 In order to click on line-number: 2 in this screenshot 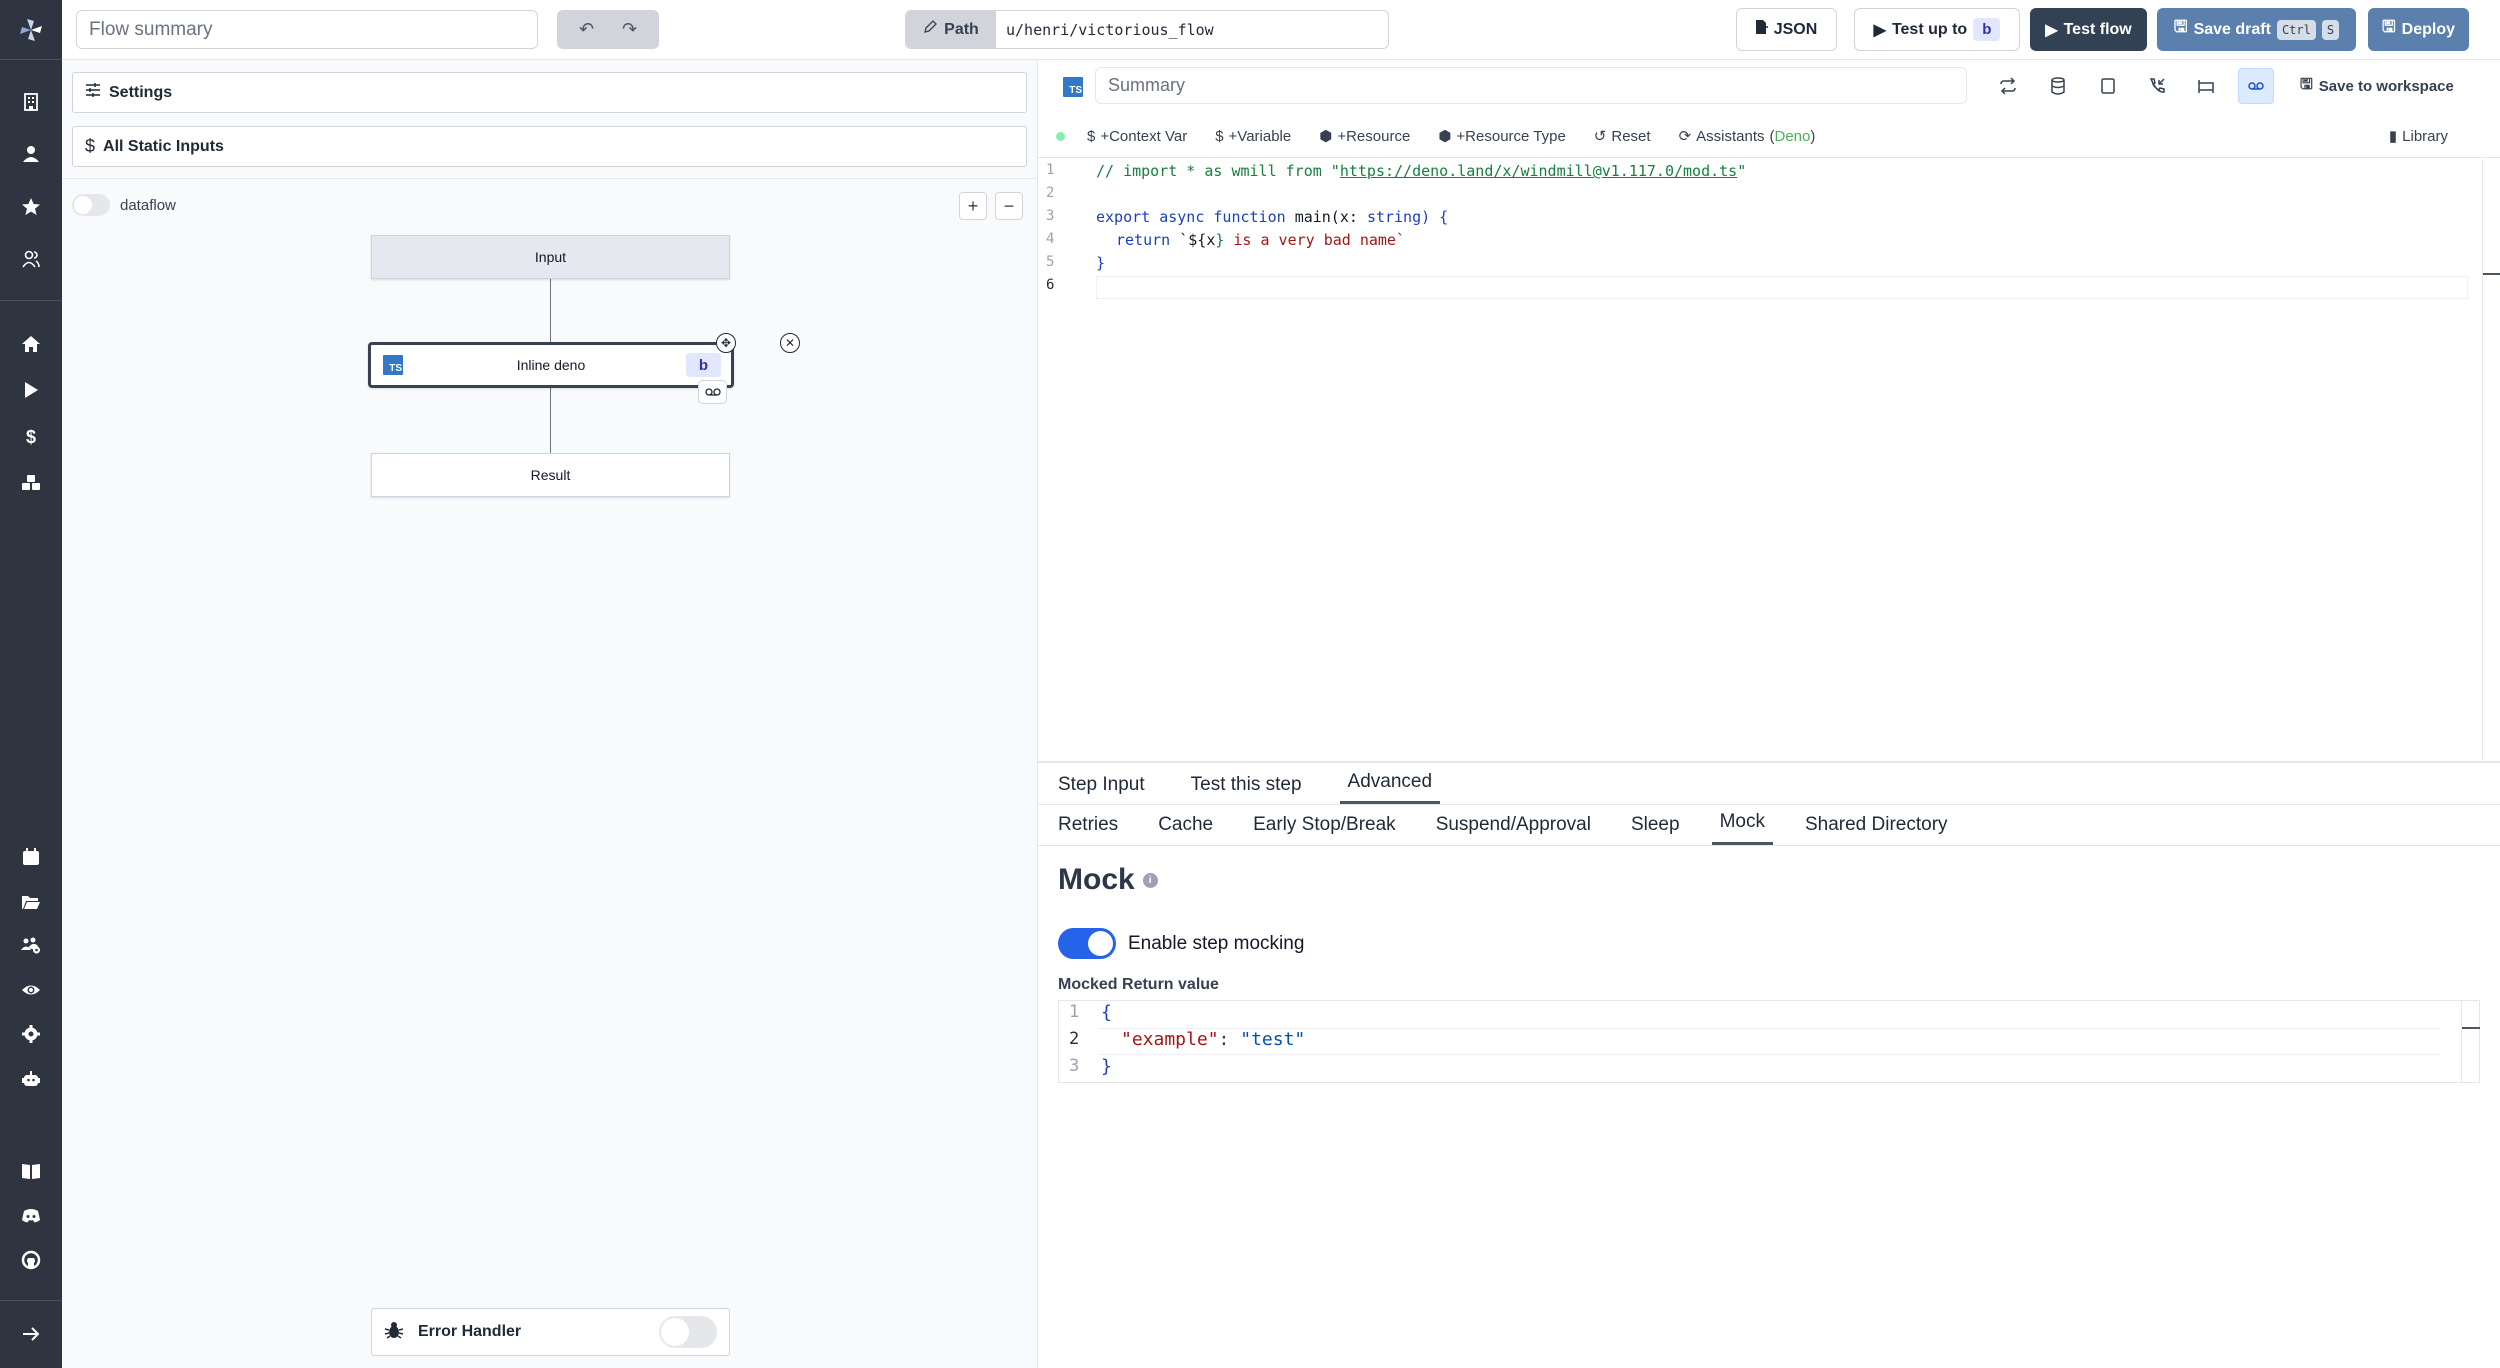, I will do `click(1074, 1039)`.